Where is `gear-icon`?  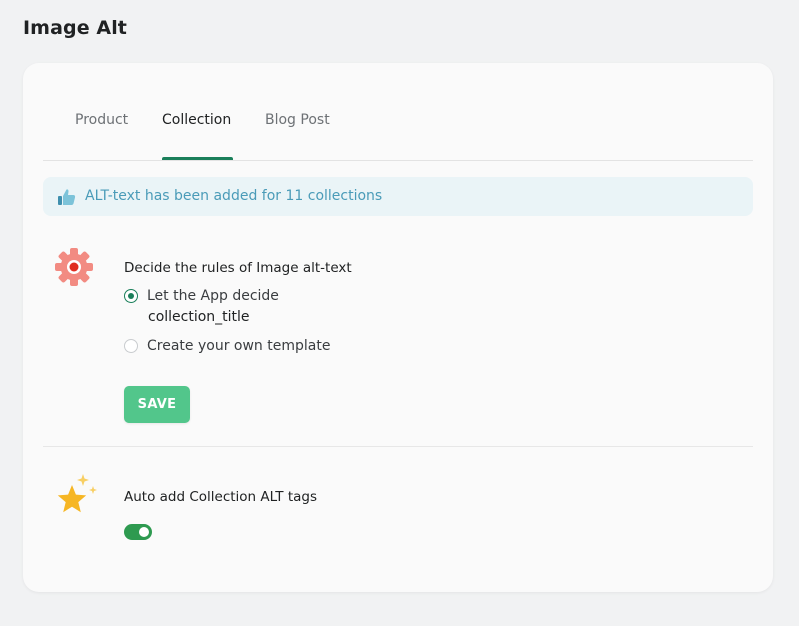
gear-icon is located at coordinates (74, 269).